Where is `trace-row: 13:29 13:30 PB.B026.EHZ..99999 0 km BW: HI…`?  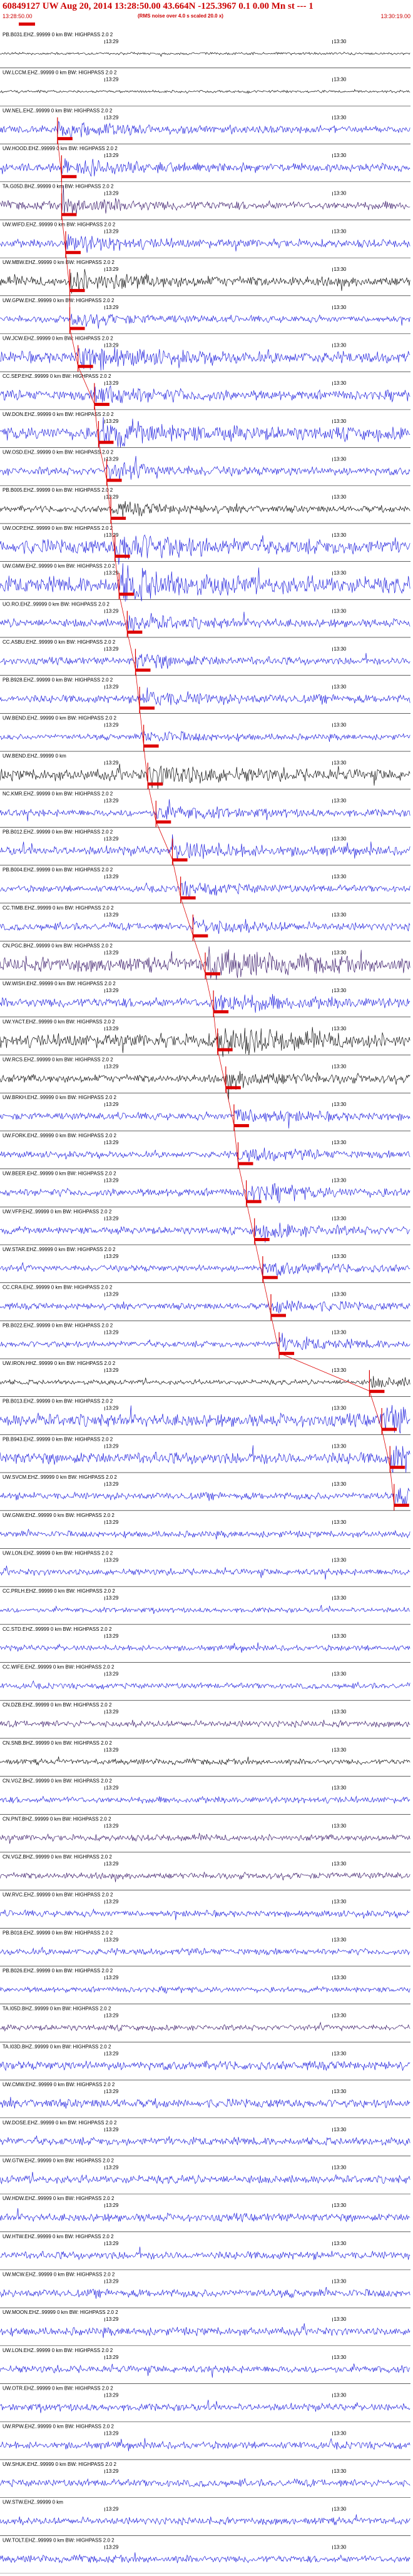
trace-row: 13:29 13:30 PB.B026.EHZ..99999 0 km BW: HI… is located at coordinates (205, 1987).